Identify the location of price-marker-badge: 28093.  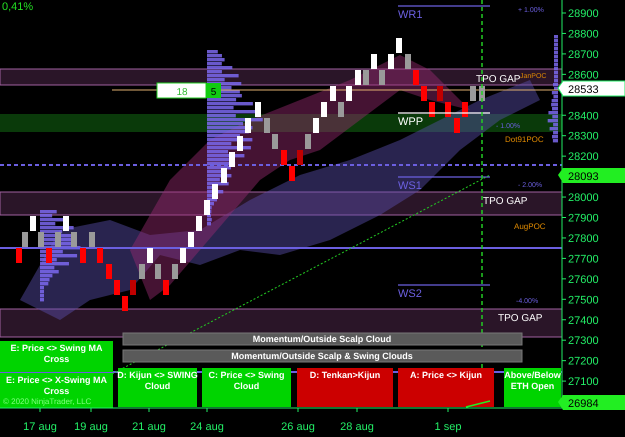
(591, 175).